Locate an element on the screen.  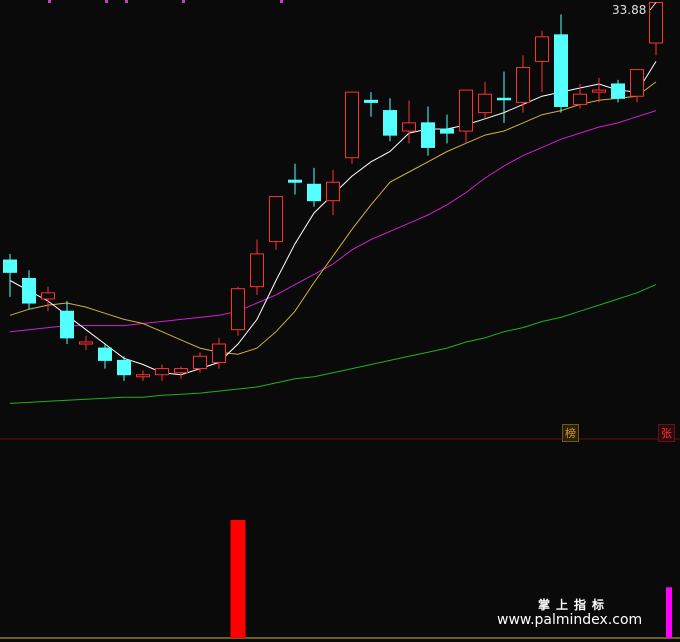
list-tag: 榜 is located at coordinates (570, 433).